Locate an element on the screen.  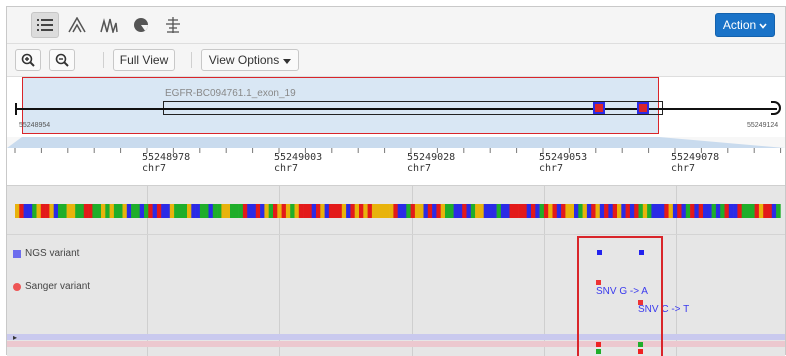
tree-icon is located at coordinates (173, 25).